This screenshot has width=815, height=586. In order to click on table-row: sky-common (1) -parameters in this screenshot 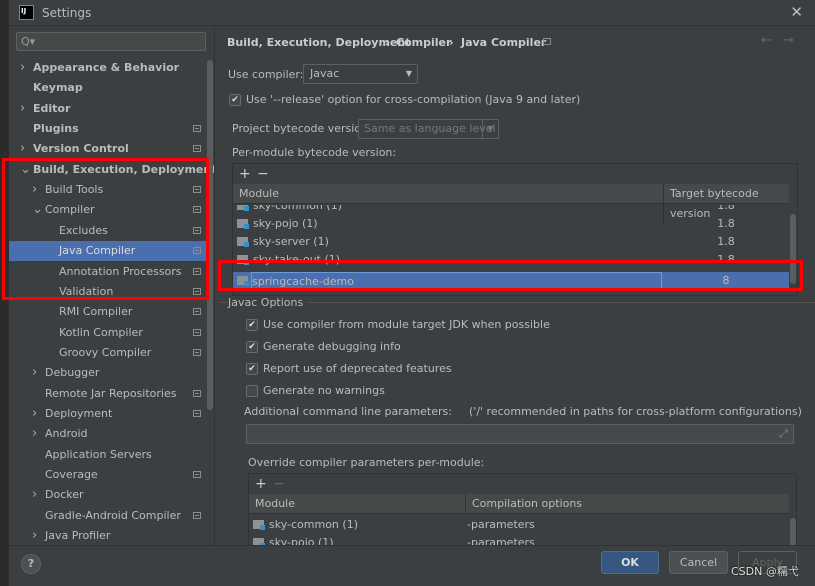, I will do `click(519, 525)`.